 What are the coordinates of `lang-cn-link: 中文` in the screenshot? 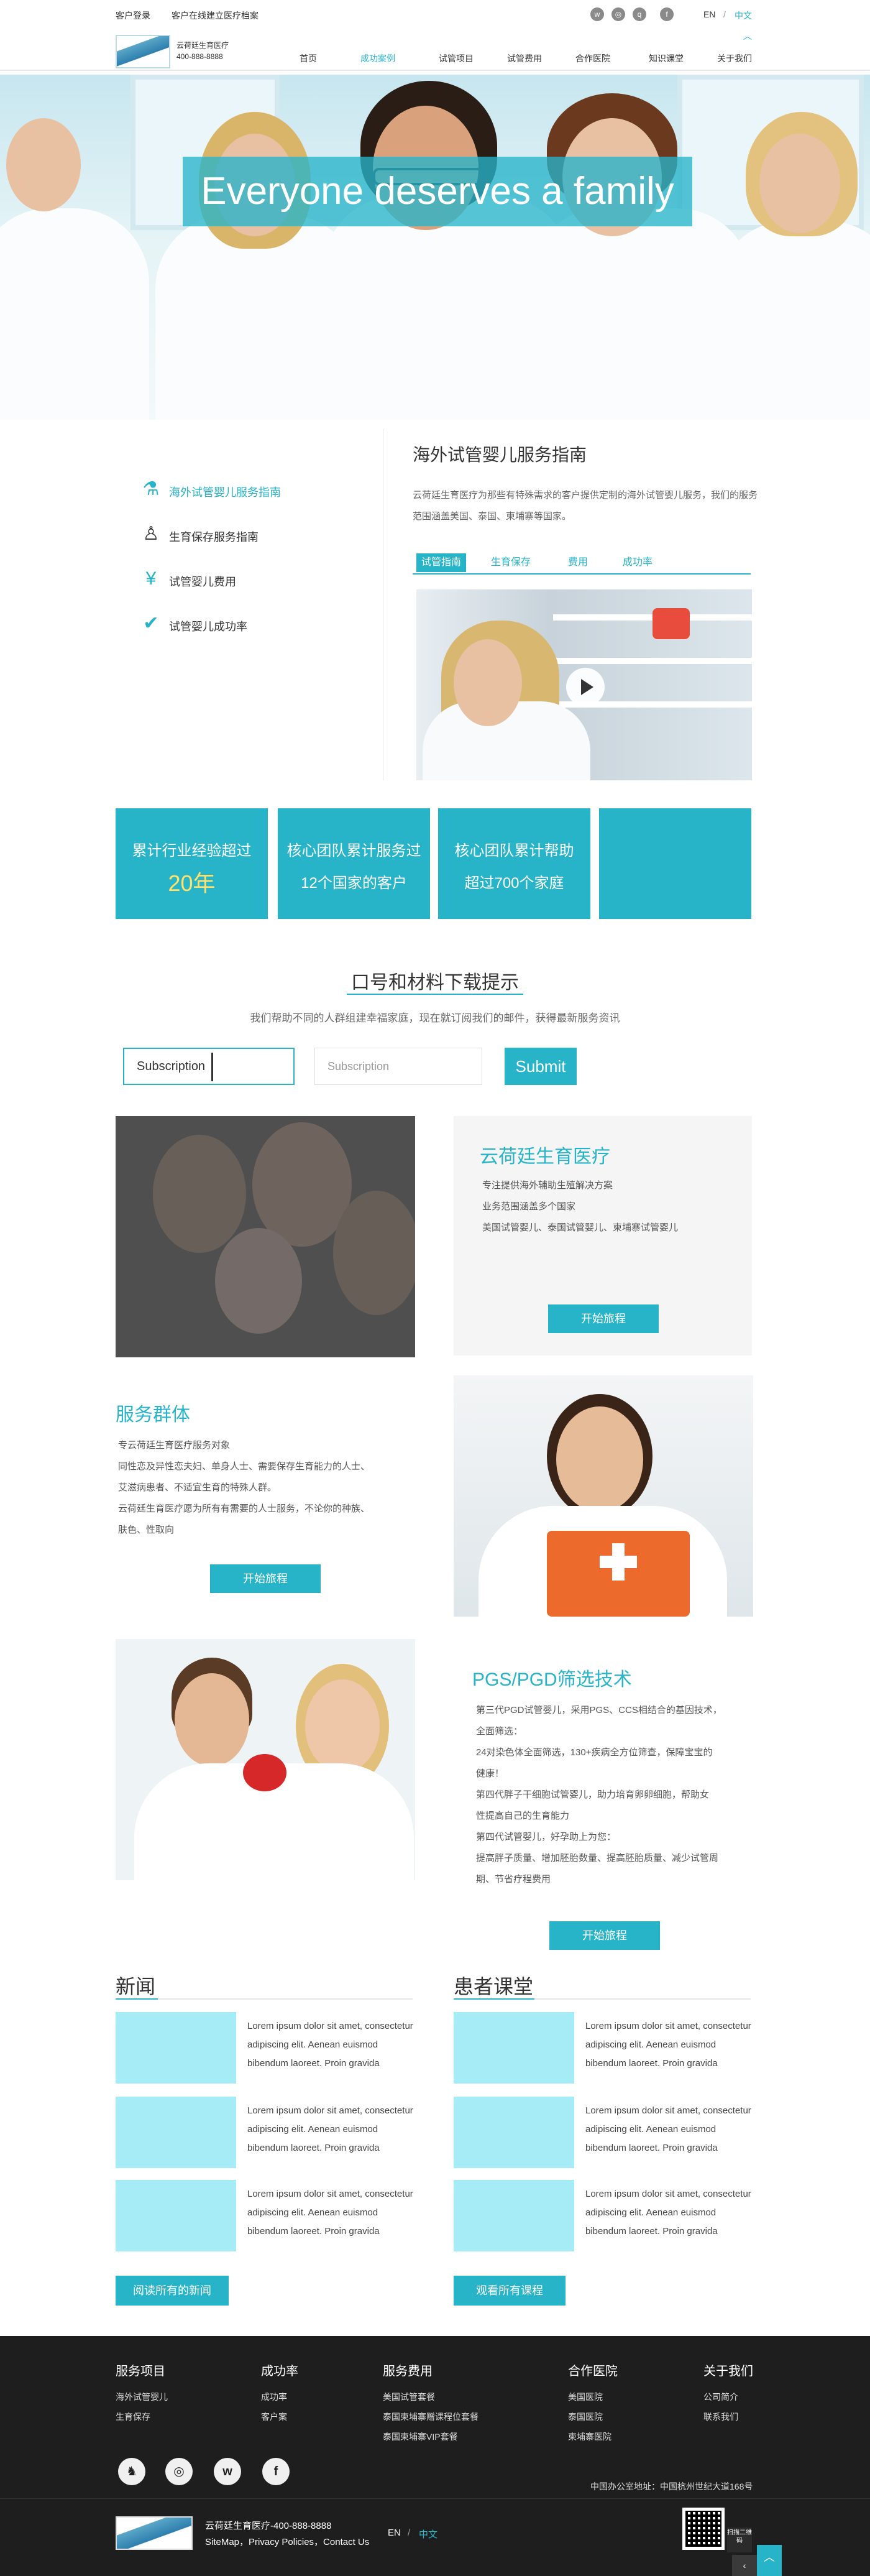 It's located at (743, 15).